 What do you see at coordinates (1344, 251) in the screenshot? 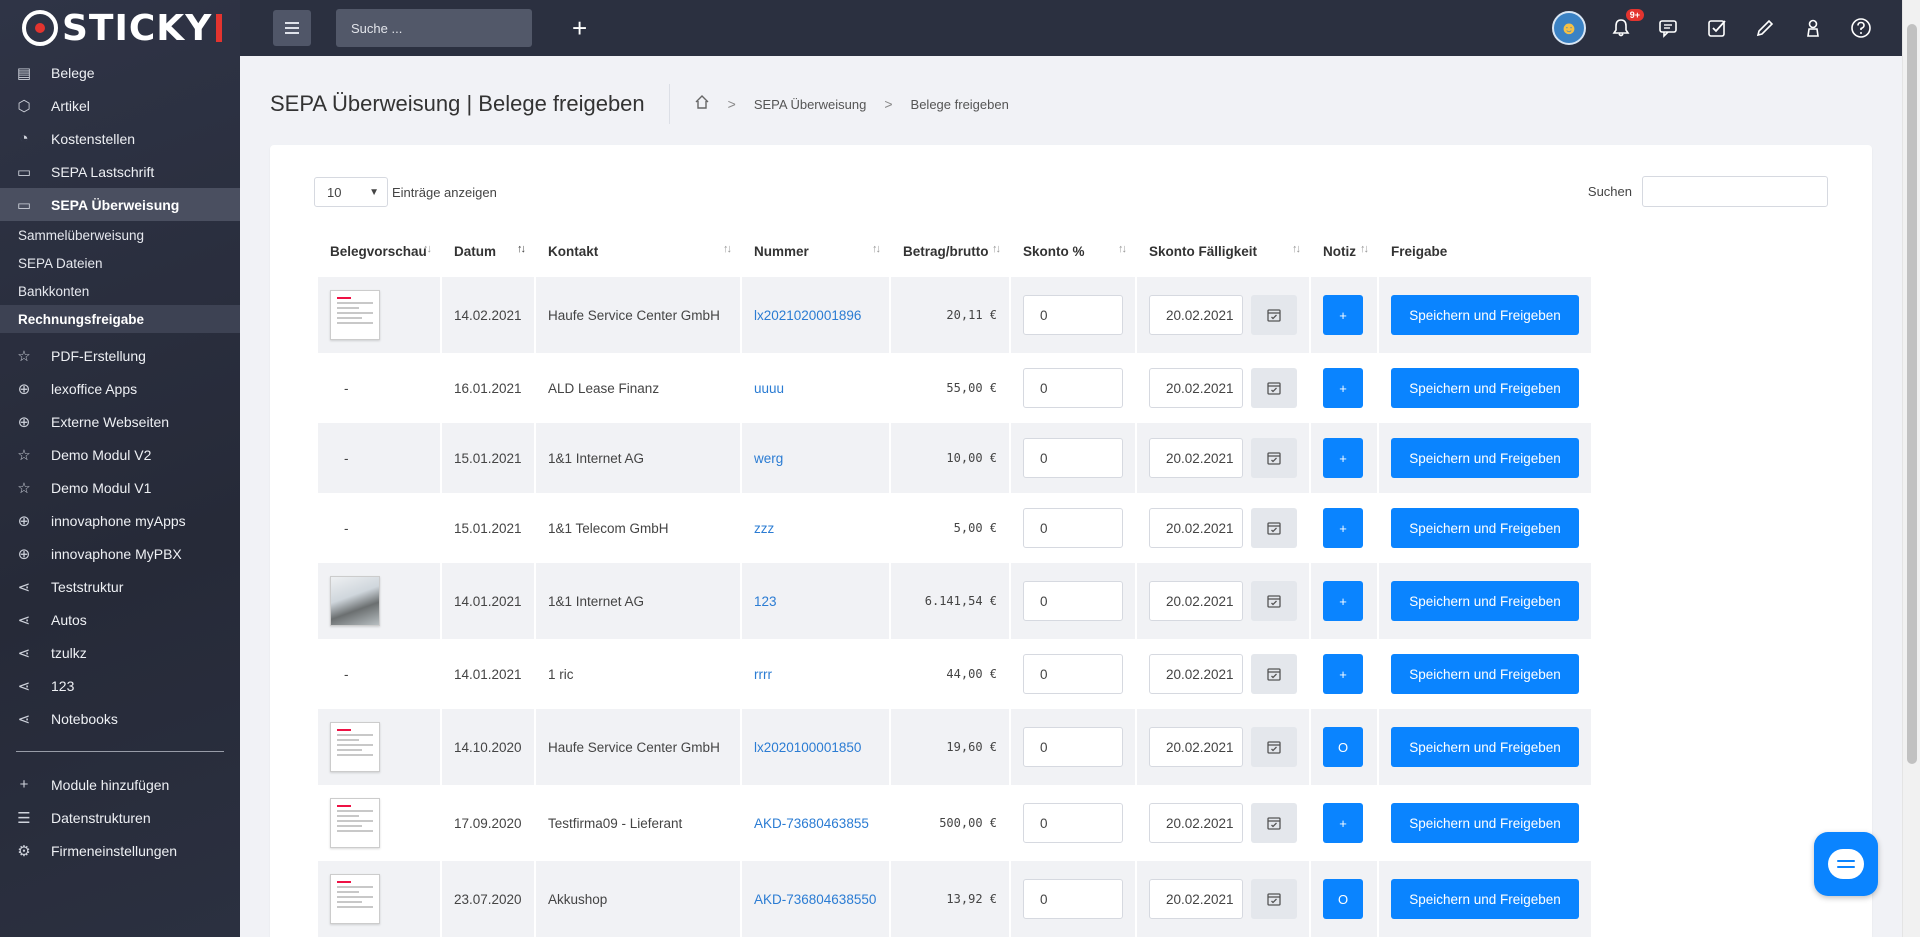
I see `column-header: Notiz ↑↓` at bounding box center [1344, 251].